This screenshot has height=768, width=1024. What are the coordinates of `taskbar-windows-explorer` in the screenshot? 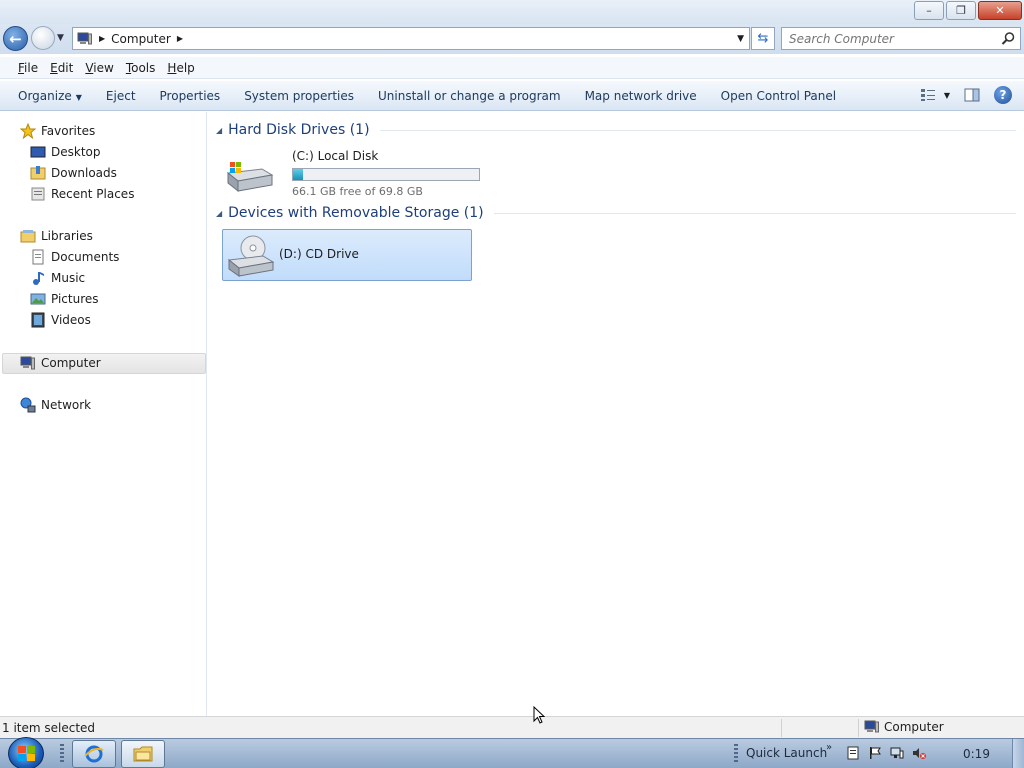 It's located at (143, 754).